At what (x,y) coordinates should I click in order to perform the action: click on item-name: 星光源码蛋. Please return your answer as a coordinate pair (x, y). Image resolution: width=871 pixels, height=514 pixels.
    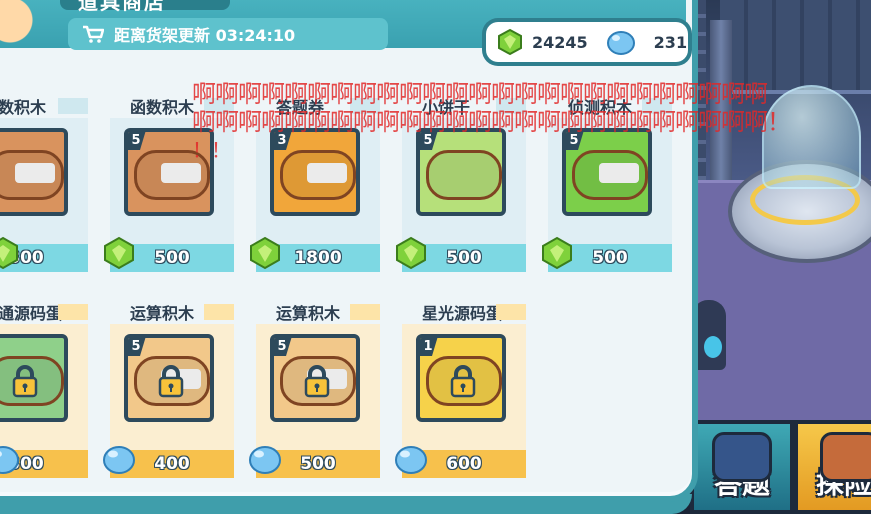
    Looking at the image, I should click on (464, 312).